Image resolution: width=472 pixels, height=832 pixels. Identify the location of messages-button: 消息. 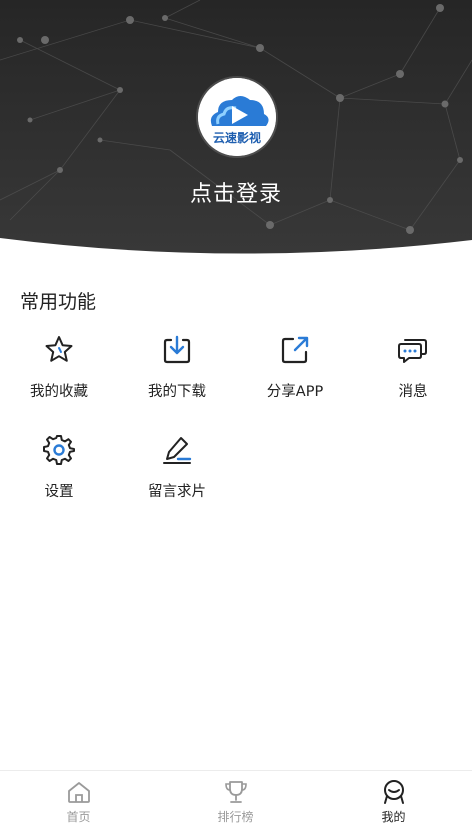
(413, 374).